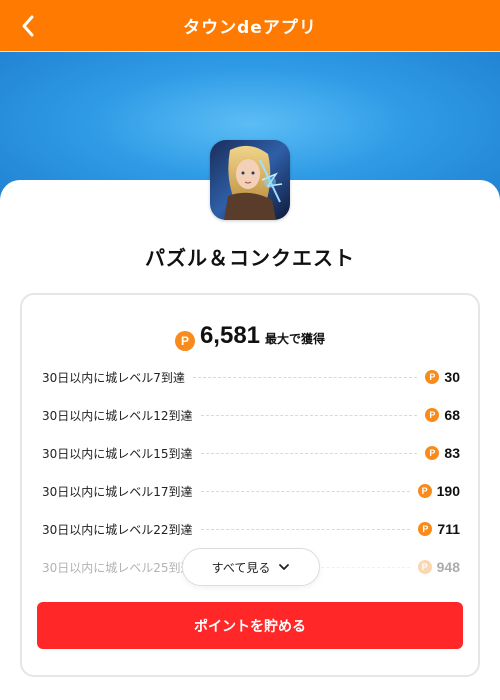 This screenshot has width=500, height=700. I want to click on task-label: 30日以内に城レベル17到達, so click(117, 491).